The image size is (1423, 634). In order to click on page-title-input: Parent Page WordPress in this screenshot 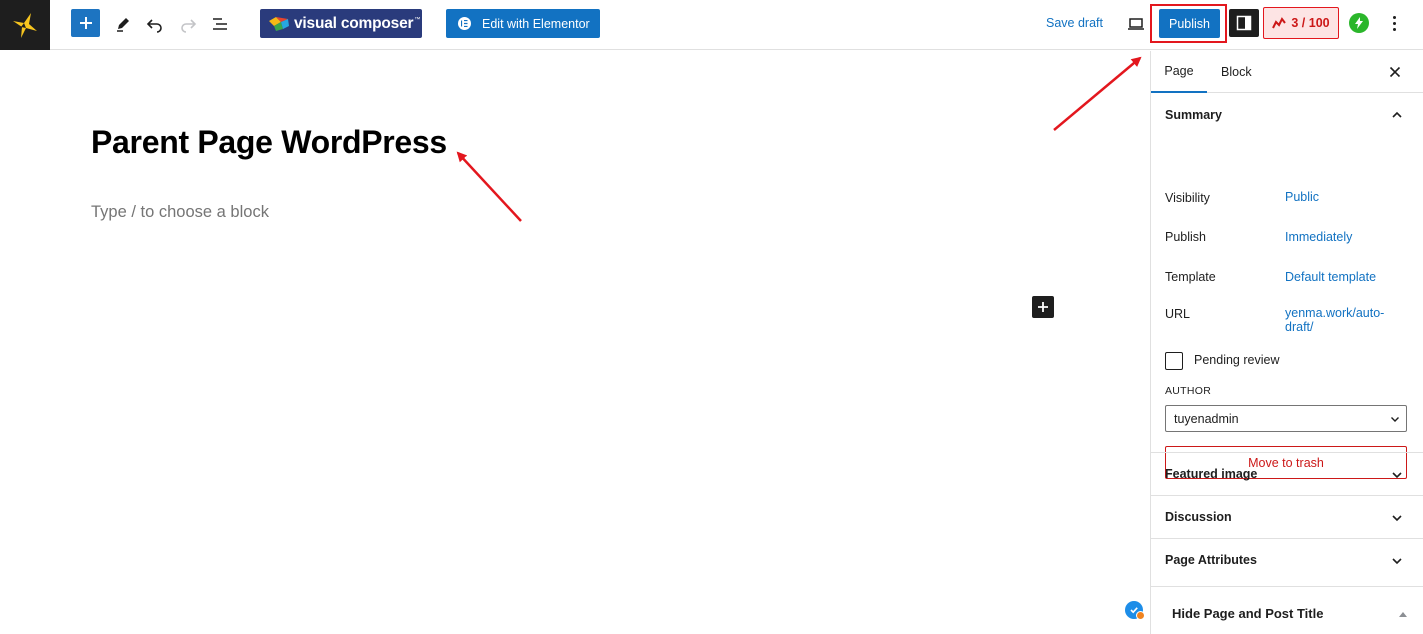, I will do `click(269, 142)`.